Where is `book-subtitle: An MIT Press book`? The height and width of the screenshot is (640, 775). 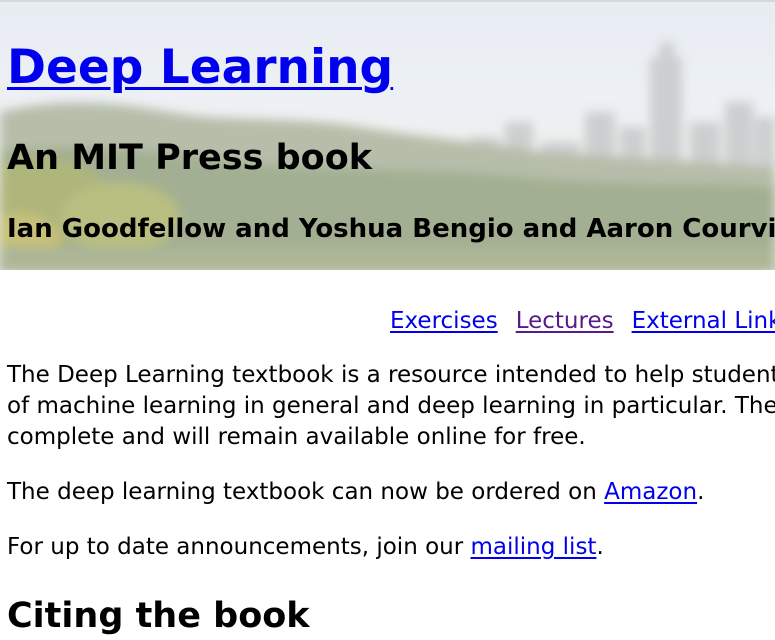
book-subtitle: An MIT Press book is located at coordinates (190, 158).